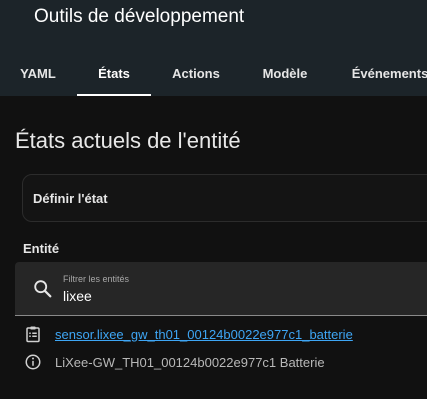 The height and width of the screenshot is (399, 427). I want to click on set-state-label: Définir l'état, so click(70, 198).